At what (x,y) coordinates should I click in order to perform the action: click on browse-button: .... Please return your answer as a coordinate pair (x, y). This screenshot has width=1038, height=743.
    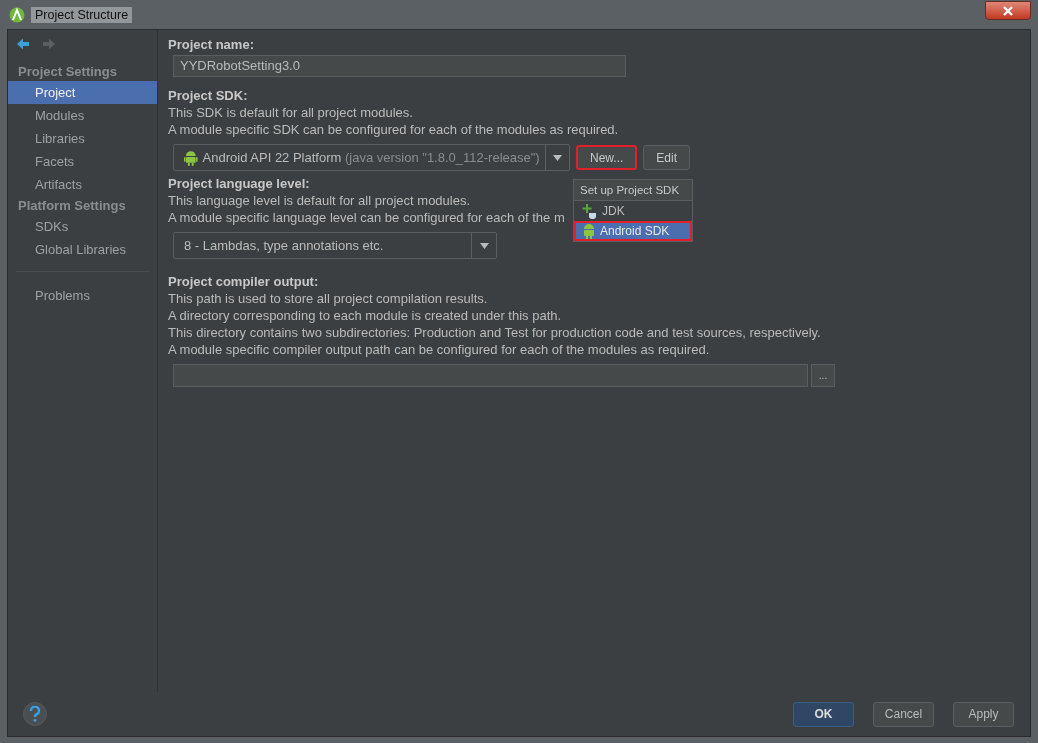
    Looking at the image, I should click on (823, 375).